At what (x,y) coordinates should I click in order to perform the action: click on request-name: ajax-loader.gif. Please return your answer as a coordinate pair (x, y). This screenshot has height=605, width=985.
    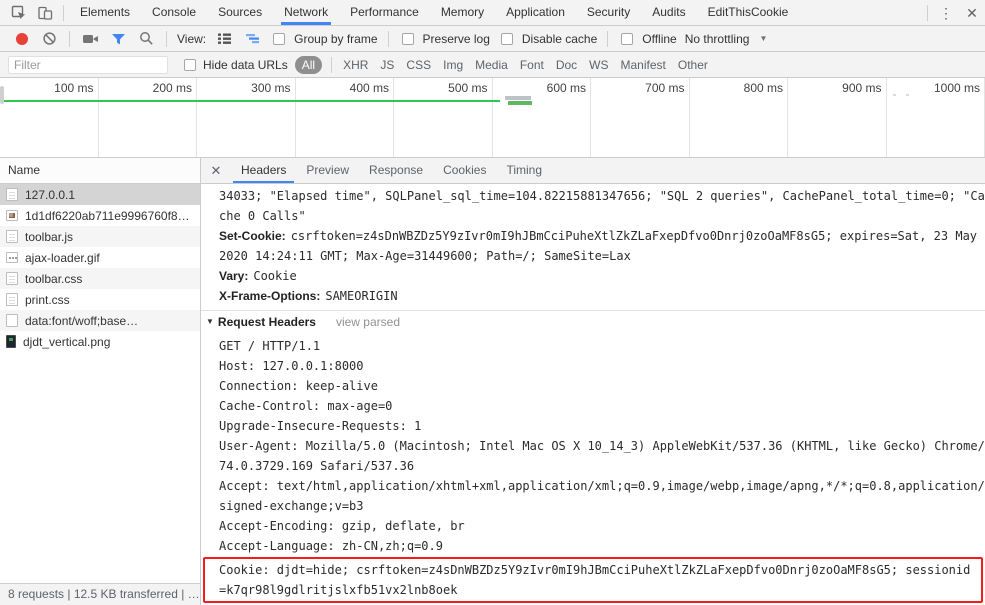
    Looking at the image, I should click on (62, 257).